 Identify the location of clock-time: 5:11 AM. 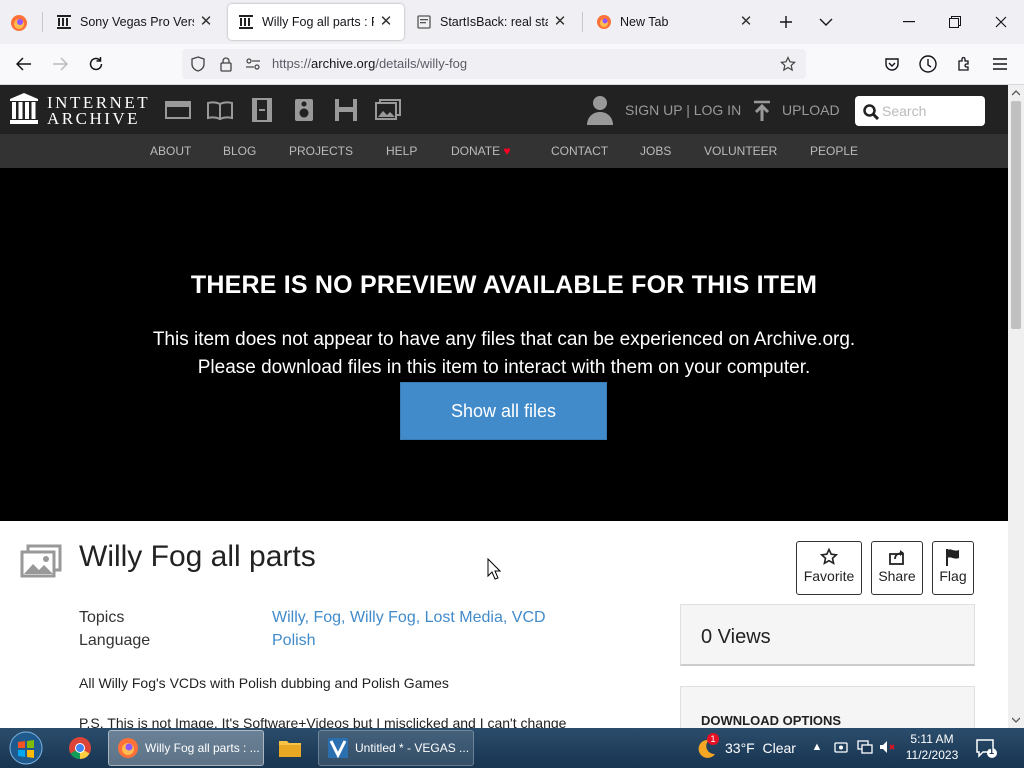
(932, 739).